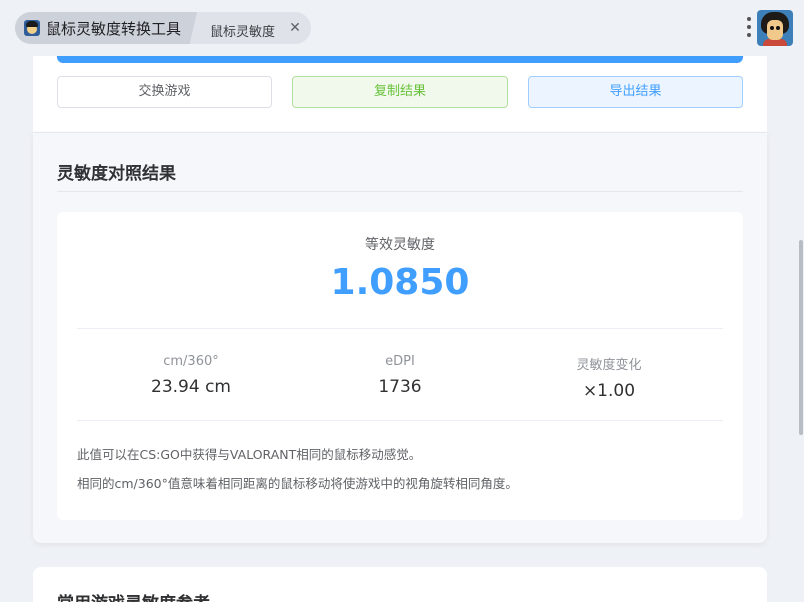 The image size is (804, 602). What do you see at coordinates (400, 245) in the screenshot?
I see `equivalent-sensitivity-label: 等效灵敏度` at bounding box center [400, 245].